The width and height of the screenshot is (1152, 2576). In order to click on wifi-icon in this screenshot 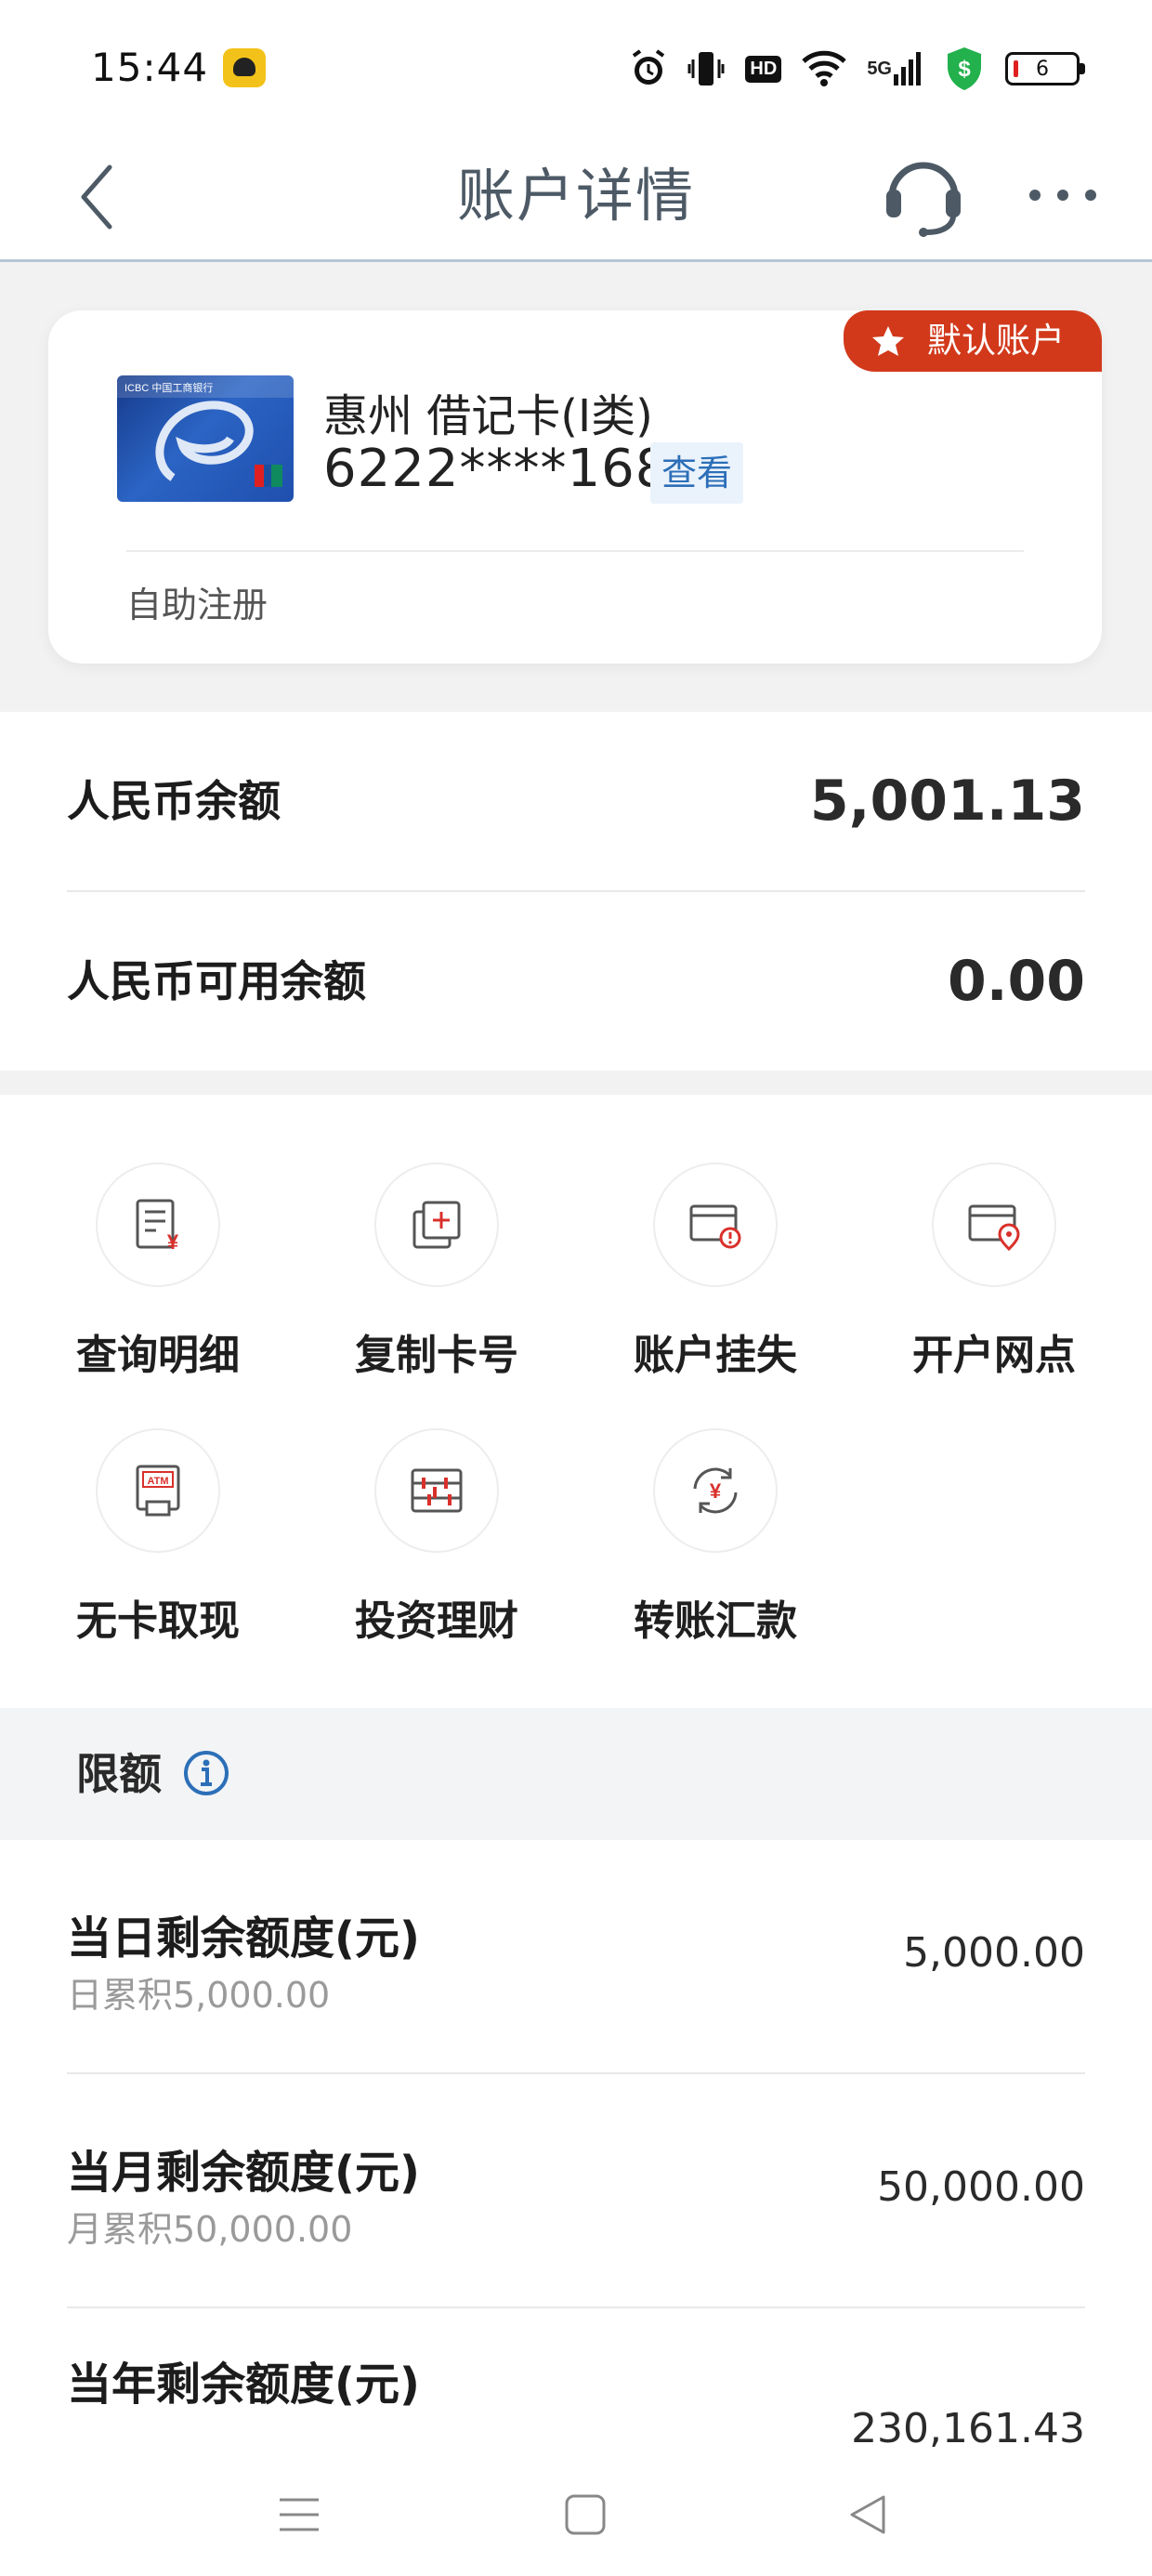, I will do `click(824, 68)`.